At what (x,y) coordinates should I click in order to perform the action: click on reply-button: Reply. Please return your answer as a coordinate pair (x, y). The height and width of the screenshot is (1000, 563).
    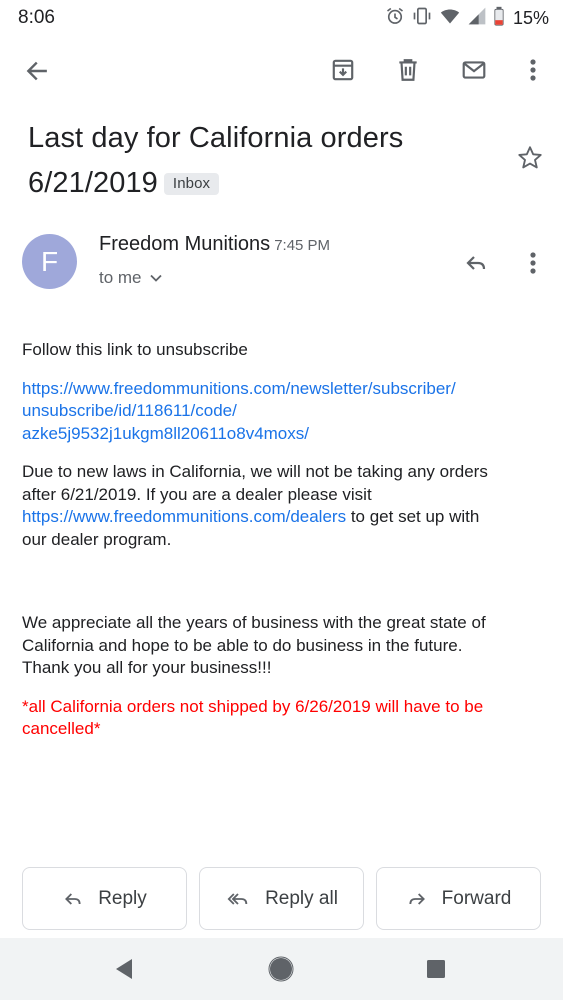
    Looking at the image, I should click on (104, 898).